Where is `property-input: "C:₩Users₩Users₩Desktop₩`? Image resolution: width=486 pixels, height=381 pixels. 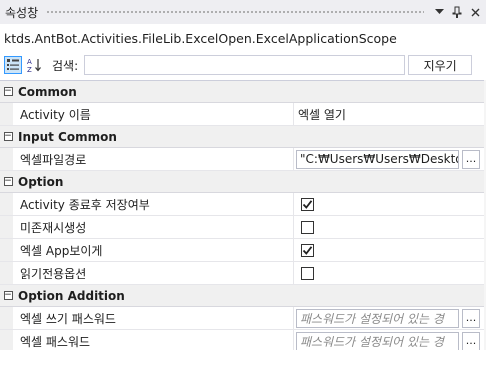
property-input: "C:₩Users₩Users₩Desktop₩ is located at coordinates (377, 159).